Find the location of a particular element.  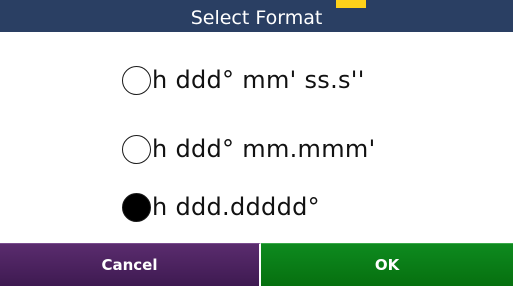

page-title: Select Format is located at coordinates (256, 18).